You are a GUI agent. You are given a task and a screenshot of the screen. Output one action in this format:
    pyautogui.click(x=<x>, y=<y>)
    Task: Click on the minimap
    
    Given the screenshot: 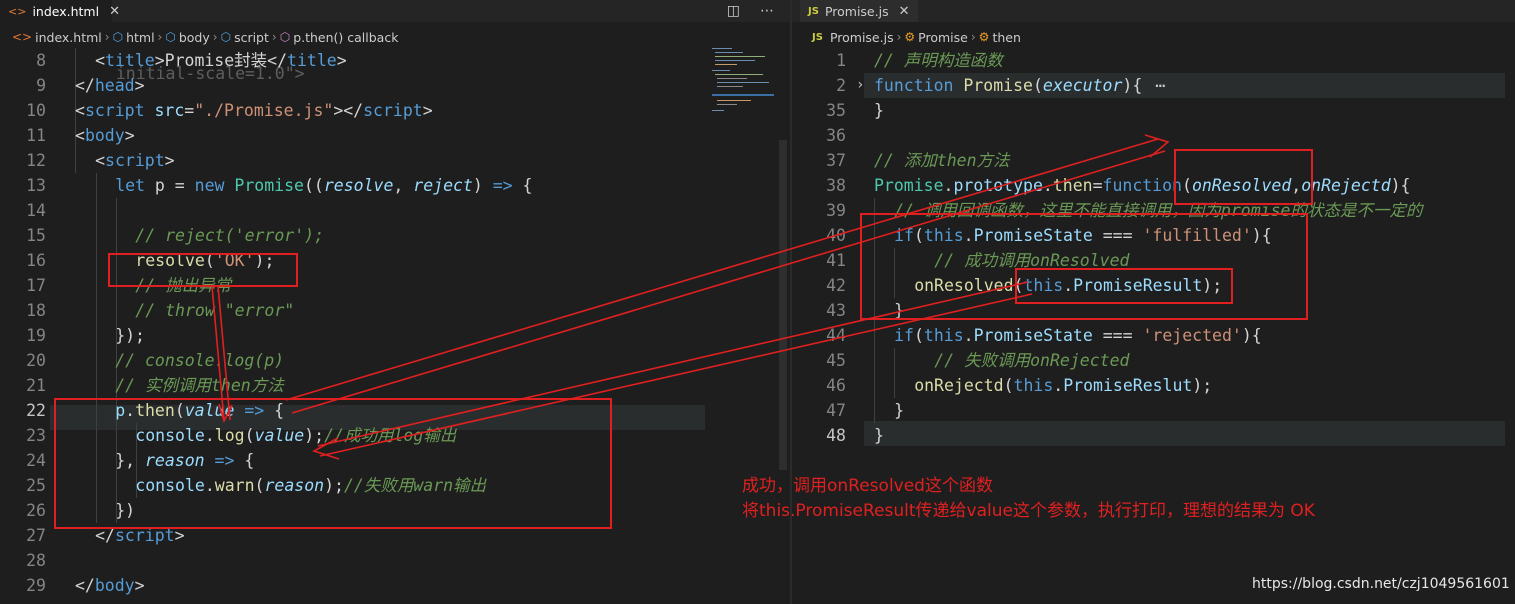 What is the action you would take?
    pyautogui.click(x=747, y=83)
    